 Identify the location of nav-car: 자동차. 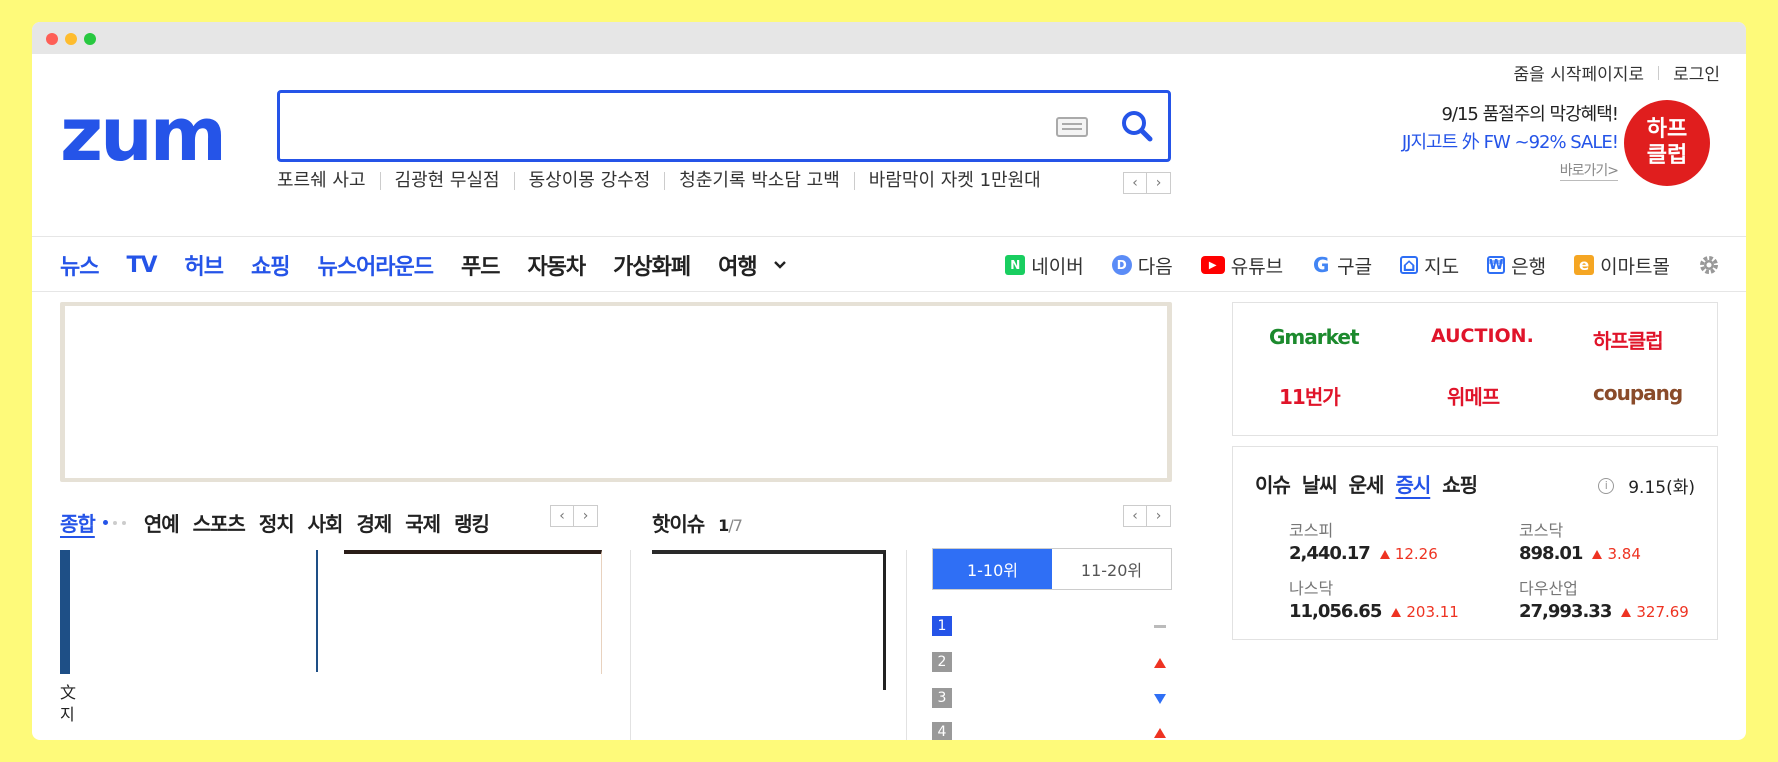
(556, 265).